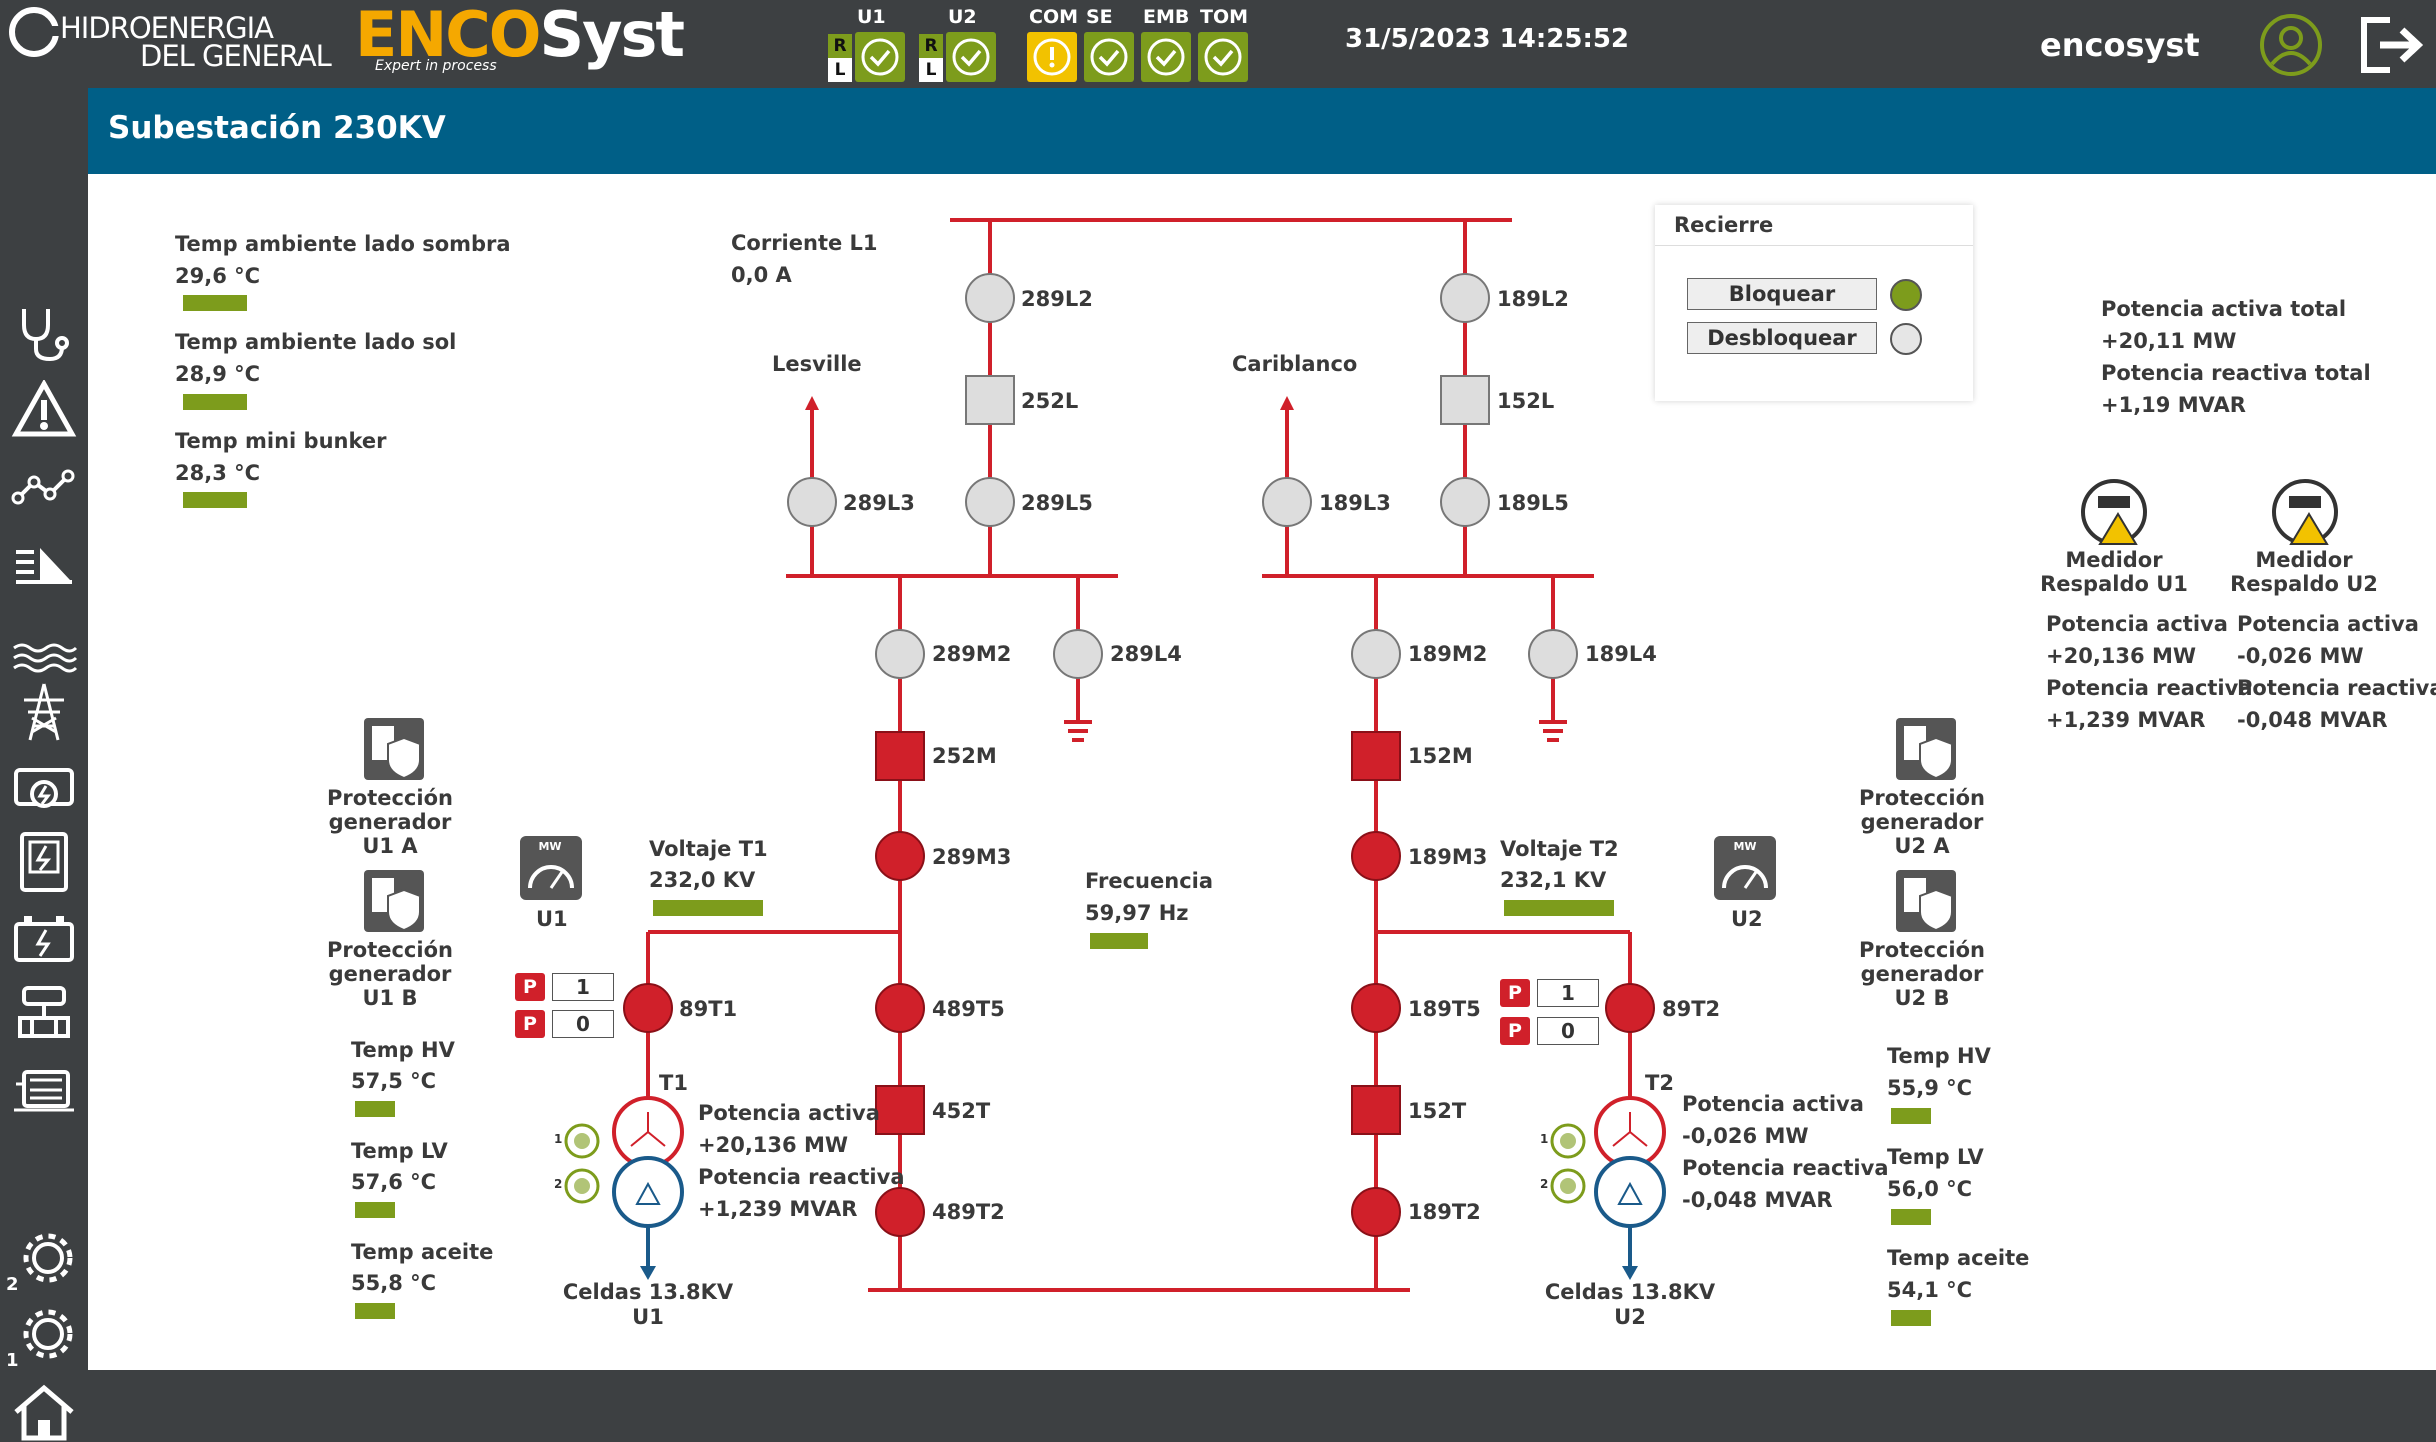  Describe the element at coordinates (1568, 993) in the screenshot. I see `p-counter-t2-1: 1` at that location.